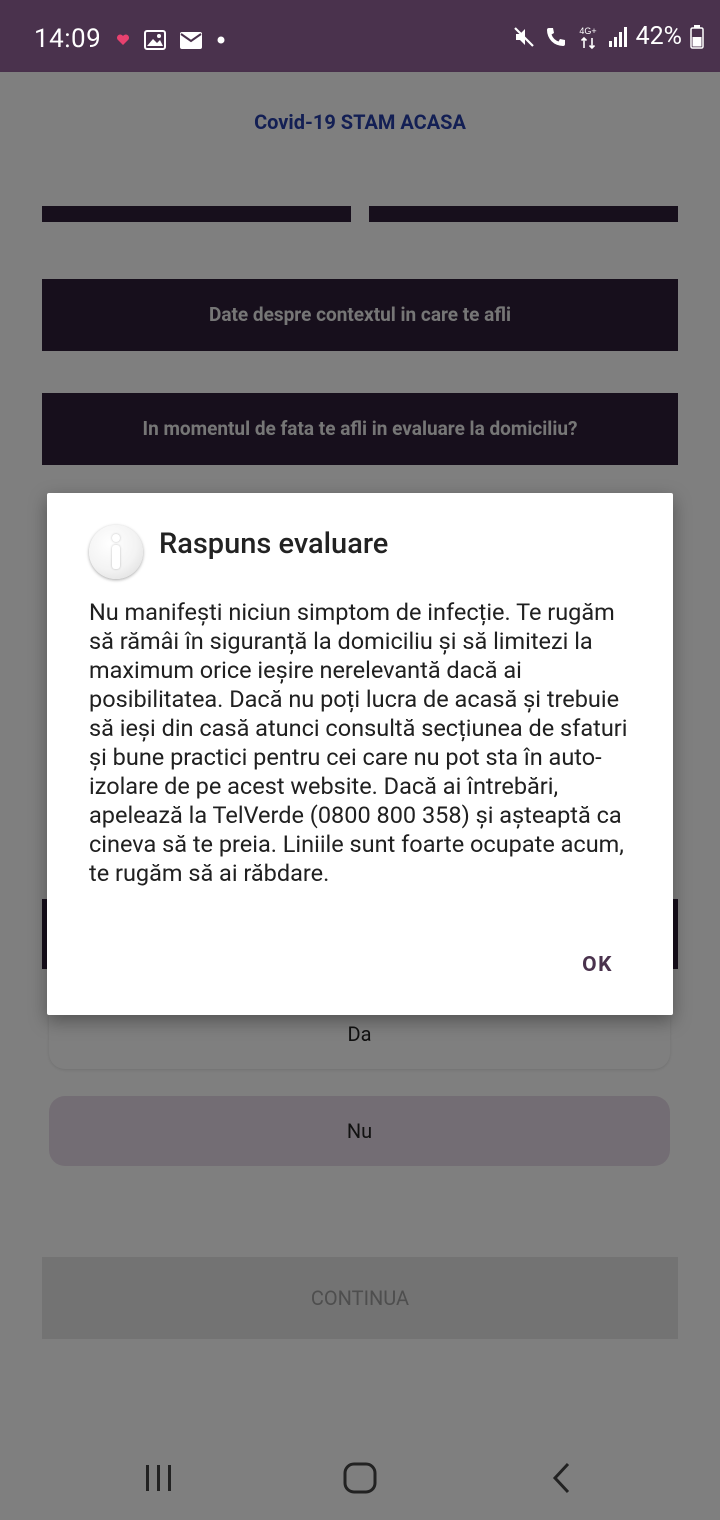 The image size is (720, 1520). I want to click on dialog-title: Raspuns evaluare, so click(274, 544).